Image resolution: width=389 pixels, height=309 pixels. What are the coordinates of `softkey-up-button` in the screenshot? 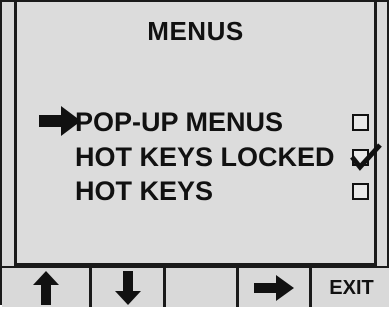 It's located at (47, 286).